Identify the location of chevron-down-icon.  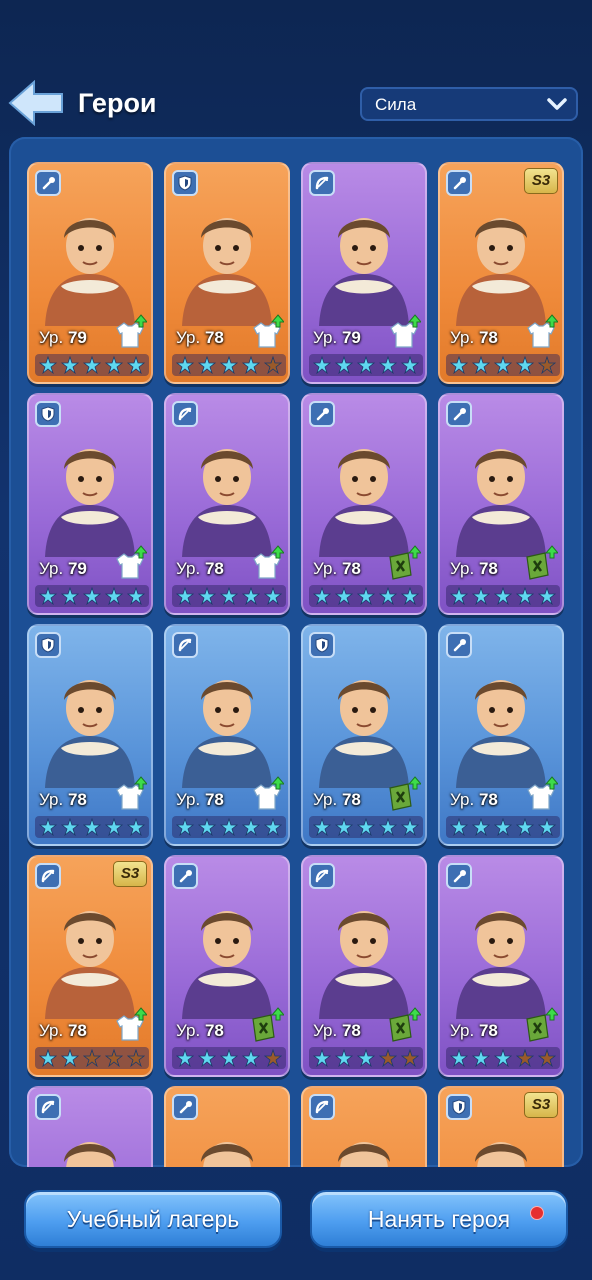
(557, 104).